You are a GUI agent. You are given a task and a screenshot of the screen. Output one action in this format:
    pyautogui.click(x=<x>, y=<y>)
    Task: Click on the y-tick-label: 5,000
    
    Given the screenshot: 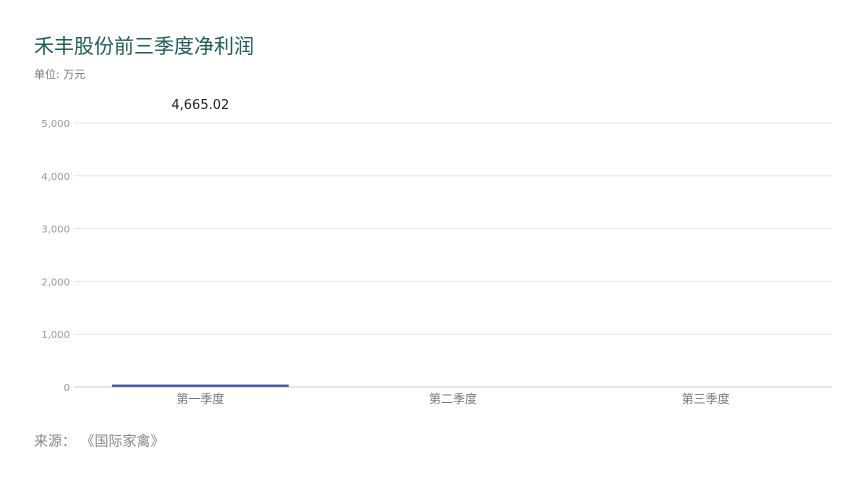 What is the action you would take?
    pyautogui.click(x=55, y=124)
    